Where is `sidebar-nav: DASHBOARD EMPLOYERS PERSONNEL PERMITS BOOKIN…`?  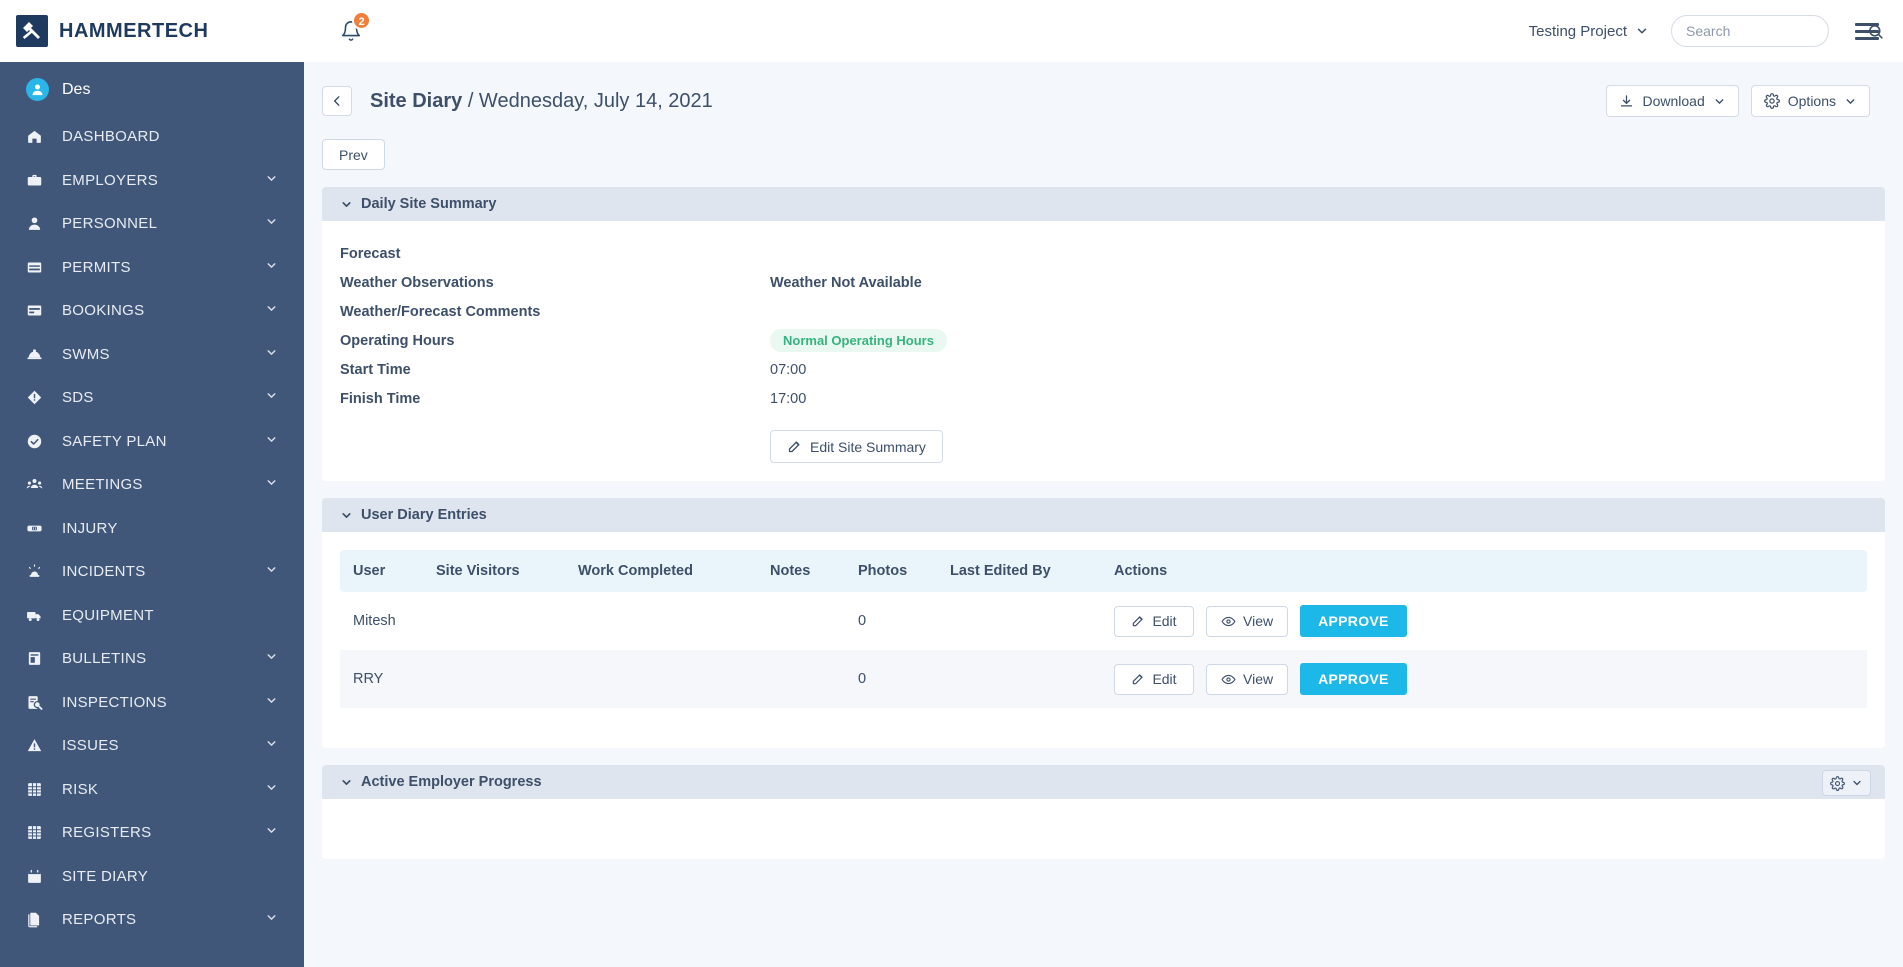 sidebar-nav: DASHBOARD EMPLOYERS PERSONNEL PERMITS BOOKIN… is located at coordinates (152, 528).